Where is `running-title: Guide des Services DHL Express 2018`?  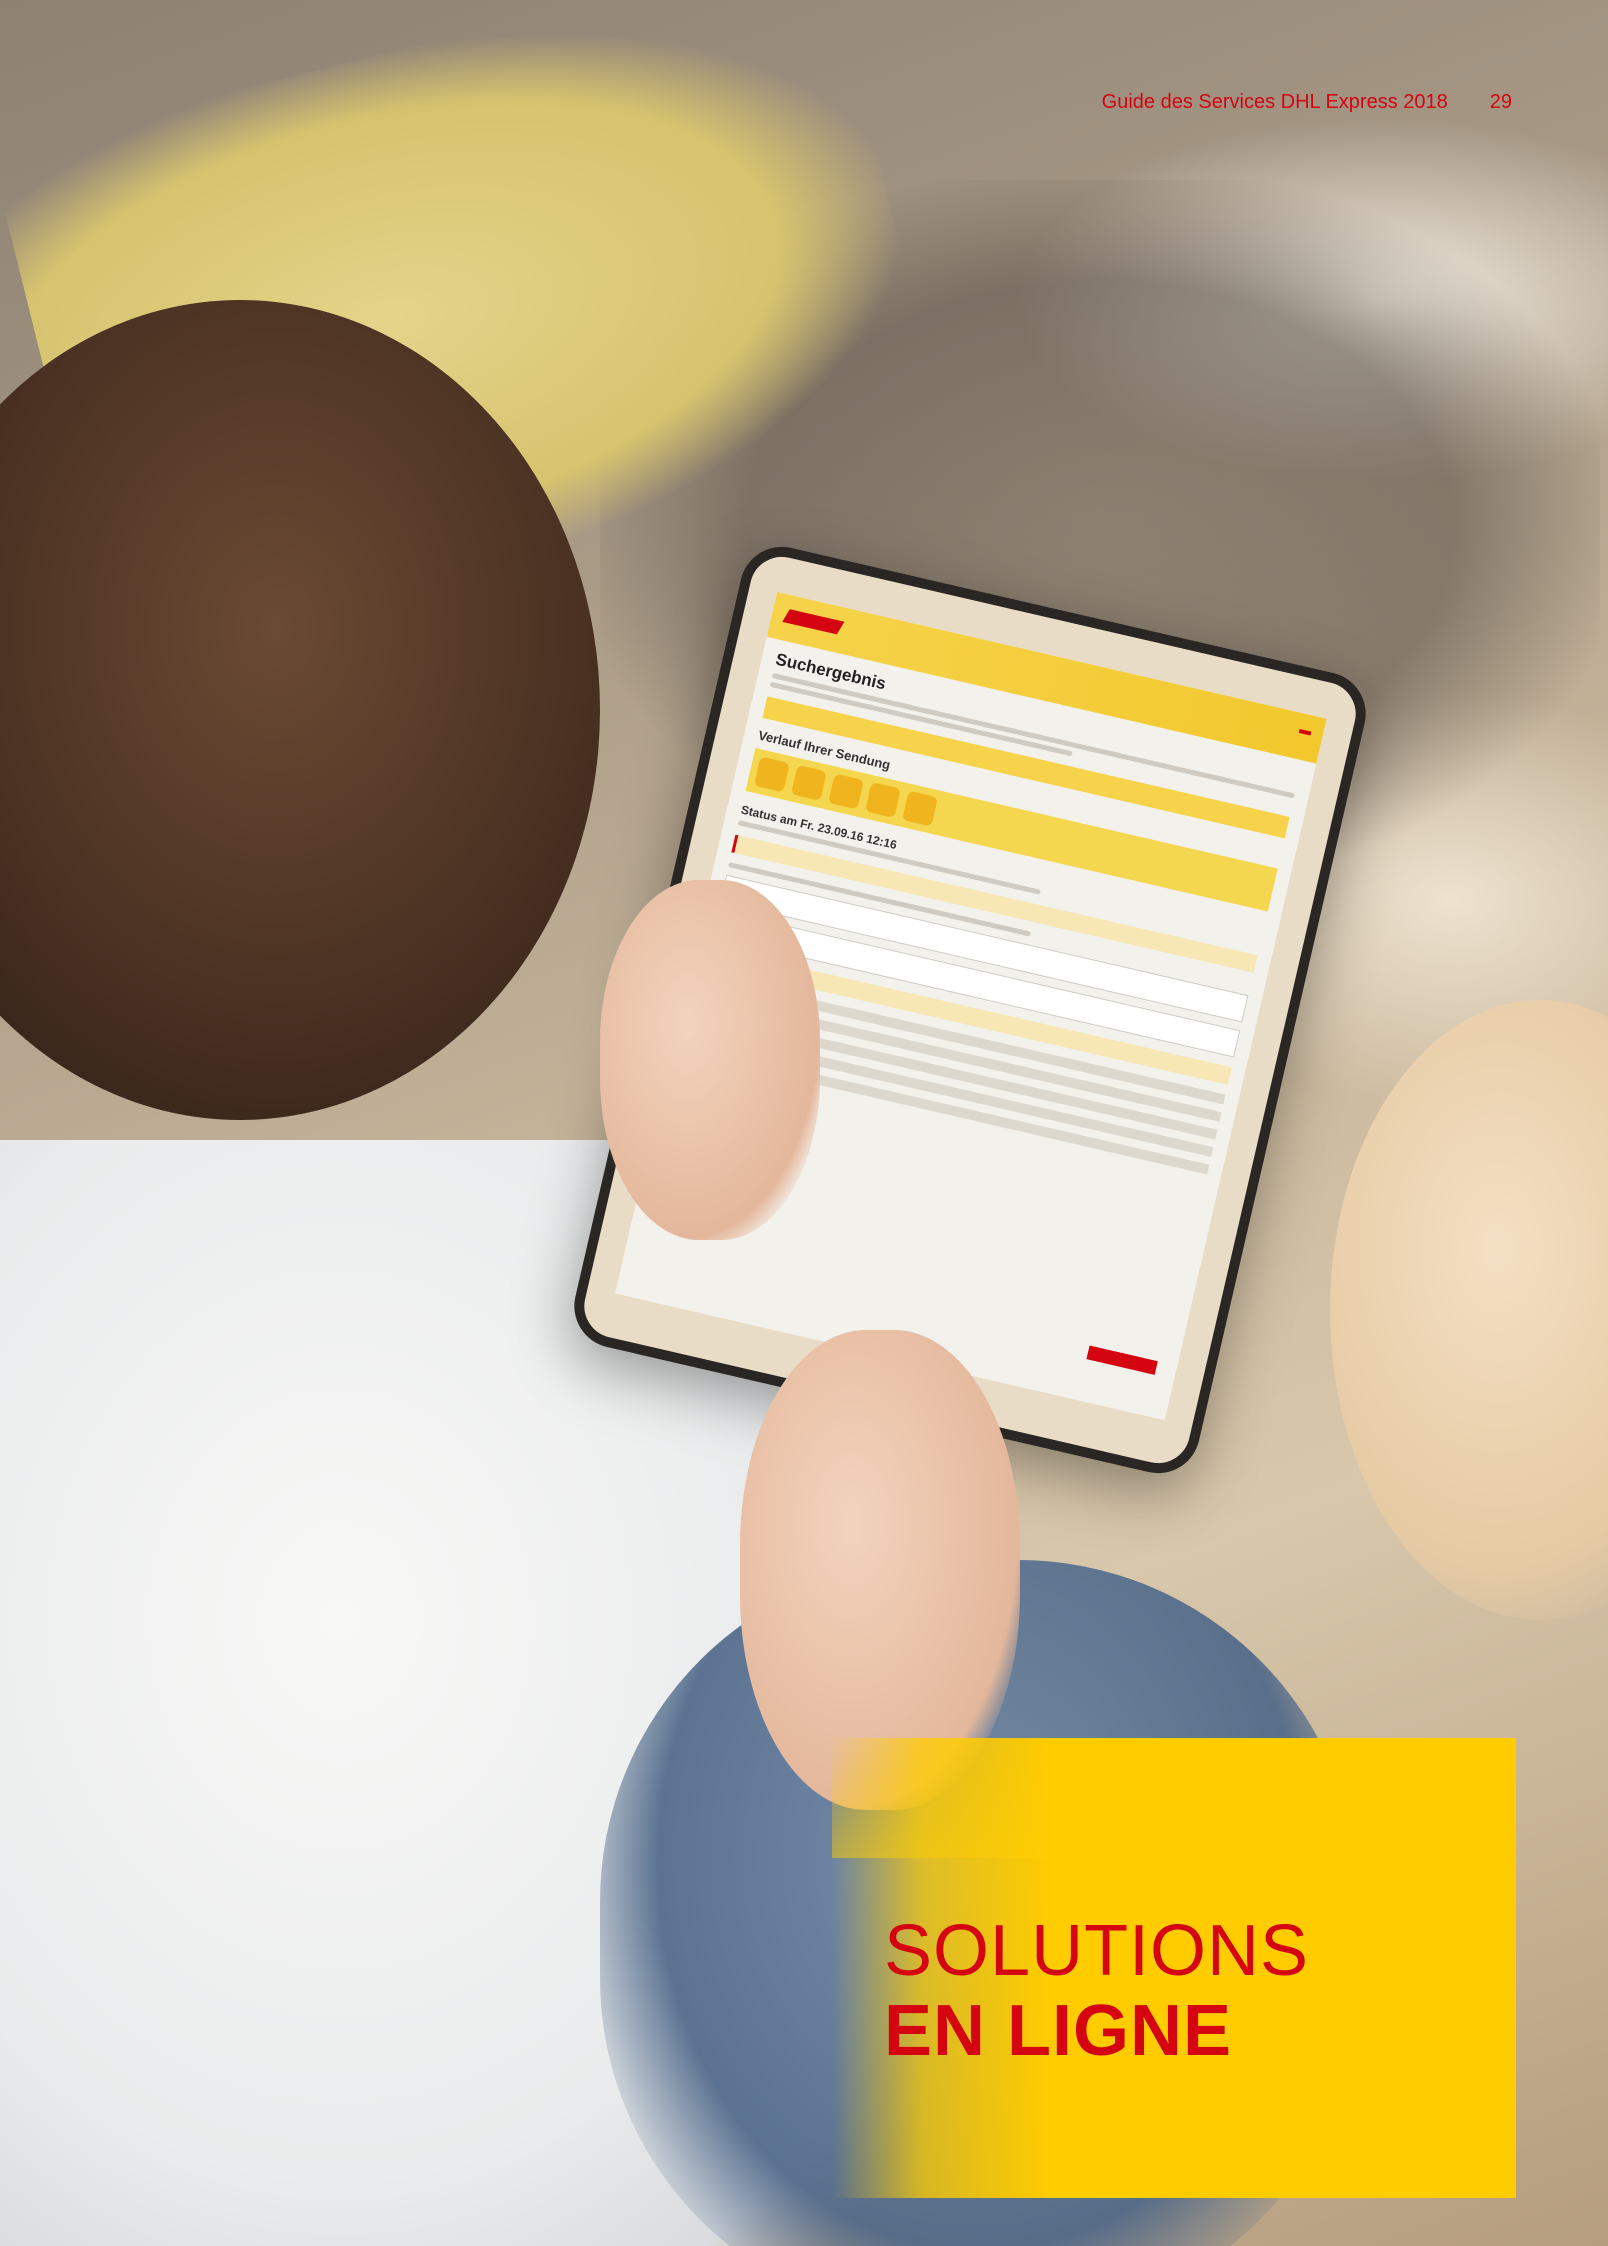 running-title: Guide des Services DHL Express 2018 is located at coordinates (1274, 101).